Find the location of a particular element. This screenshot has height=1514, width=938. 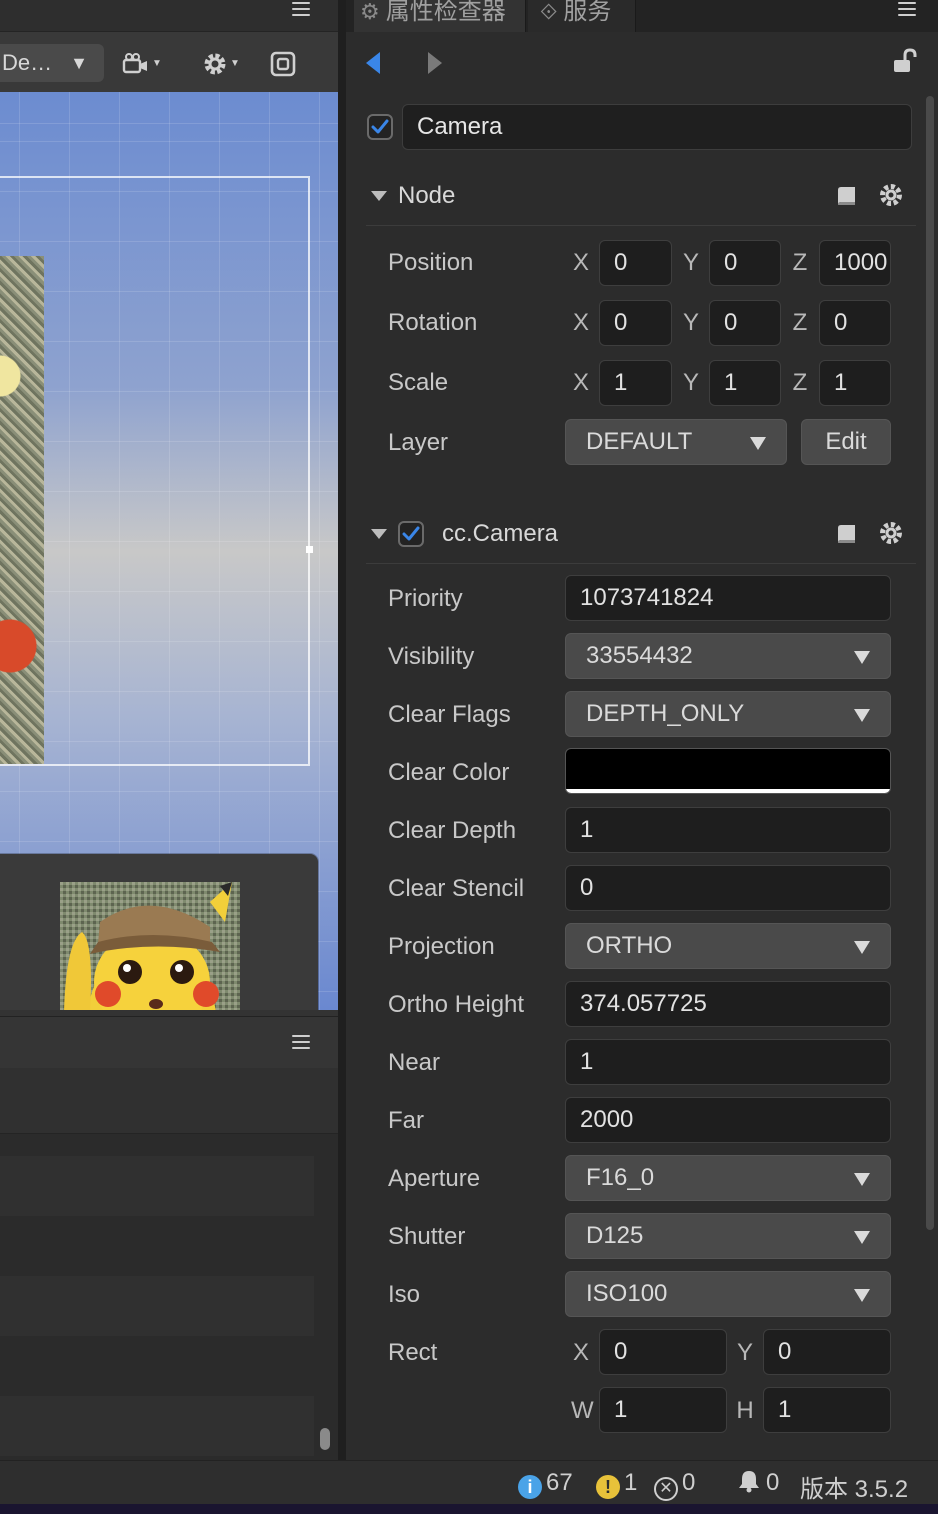

camera-frame is located at coordinates (155, 471).